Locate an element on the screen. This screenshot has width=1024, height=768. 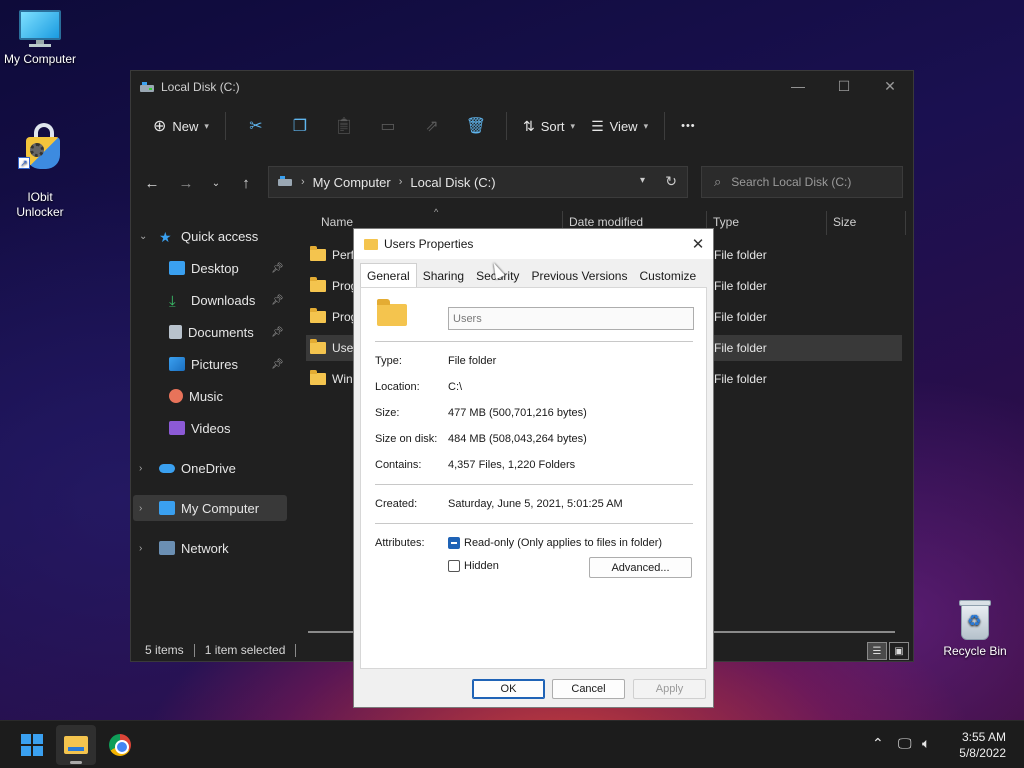
nav-label: Videos is located at coordinates (211, 428).